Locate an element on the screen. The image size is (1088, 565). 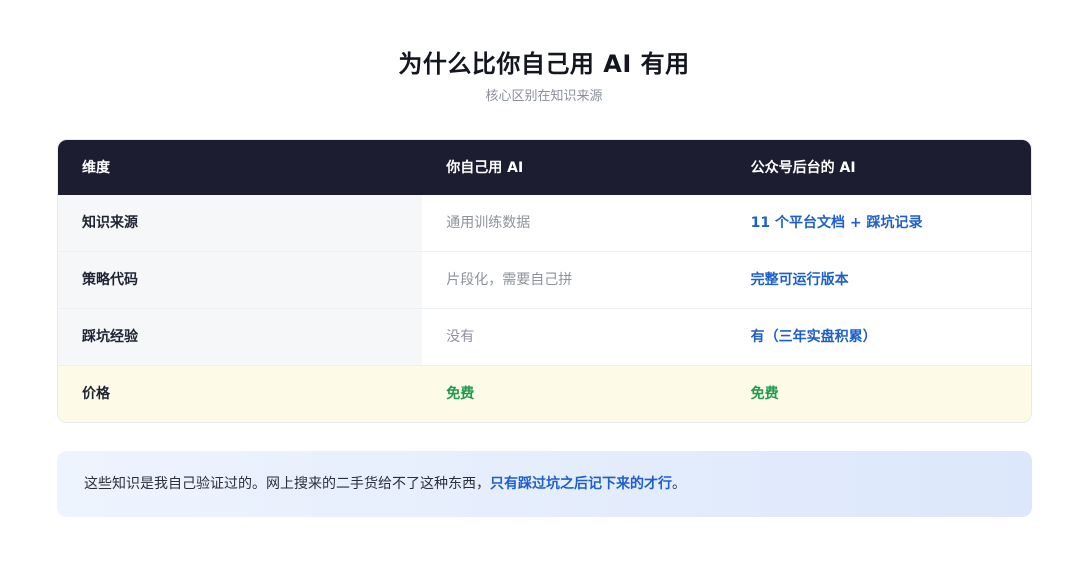
row-label: 策略代码 is located at coordinates (240, 280).